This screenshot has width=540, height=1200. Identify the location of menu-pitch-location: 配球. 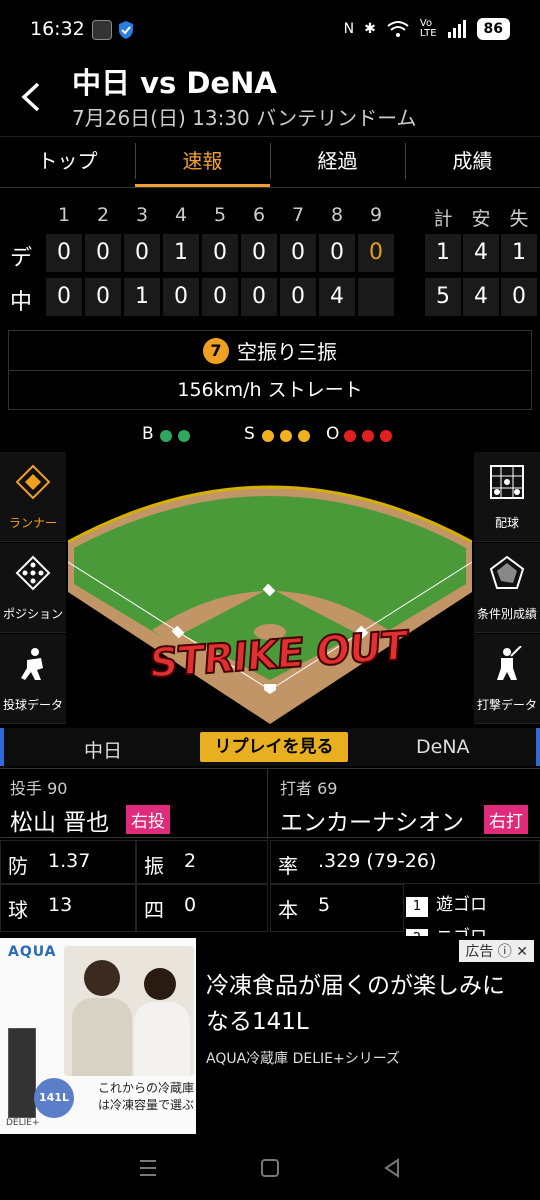
(507, 497).